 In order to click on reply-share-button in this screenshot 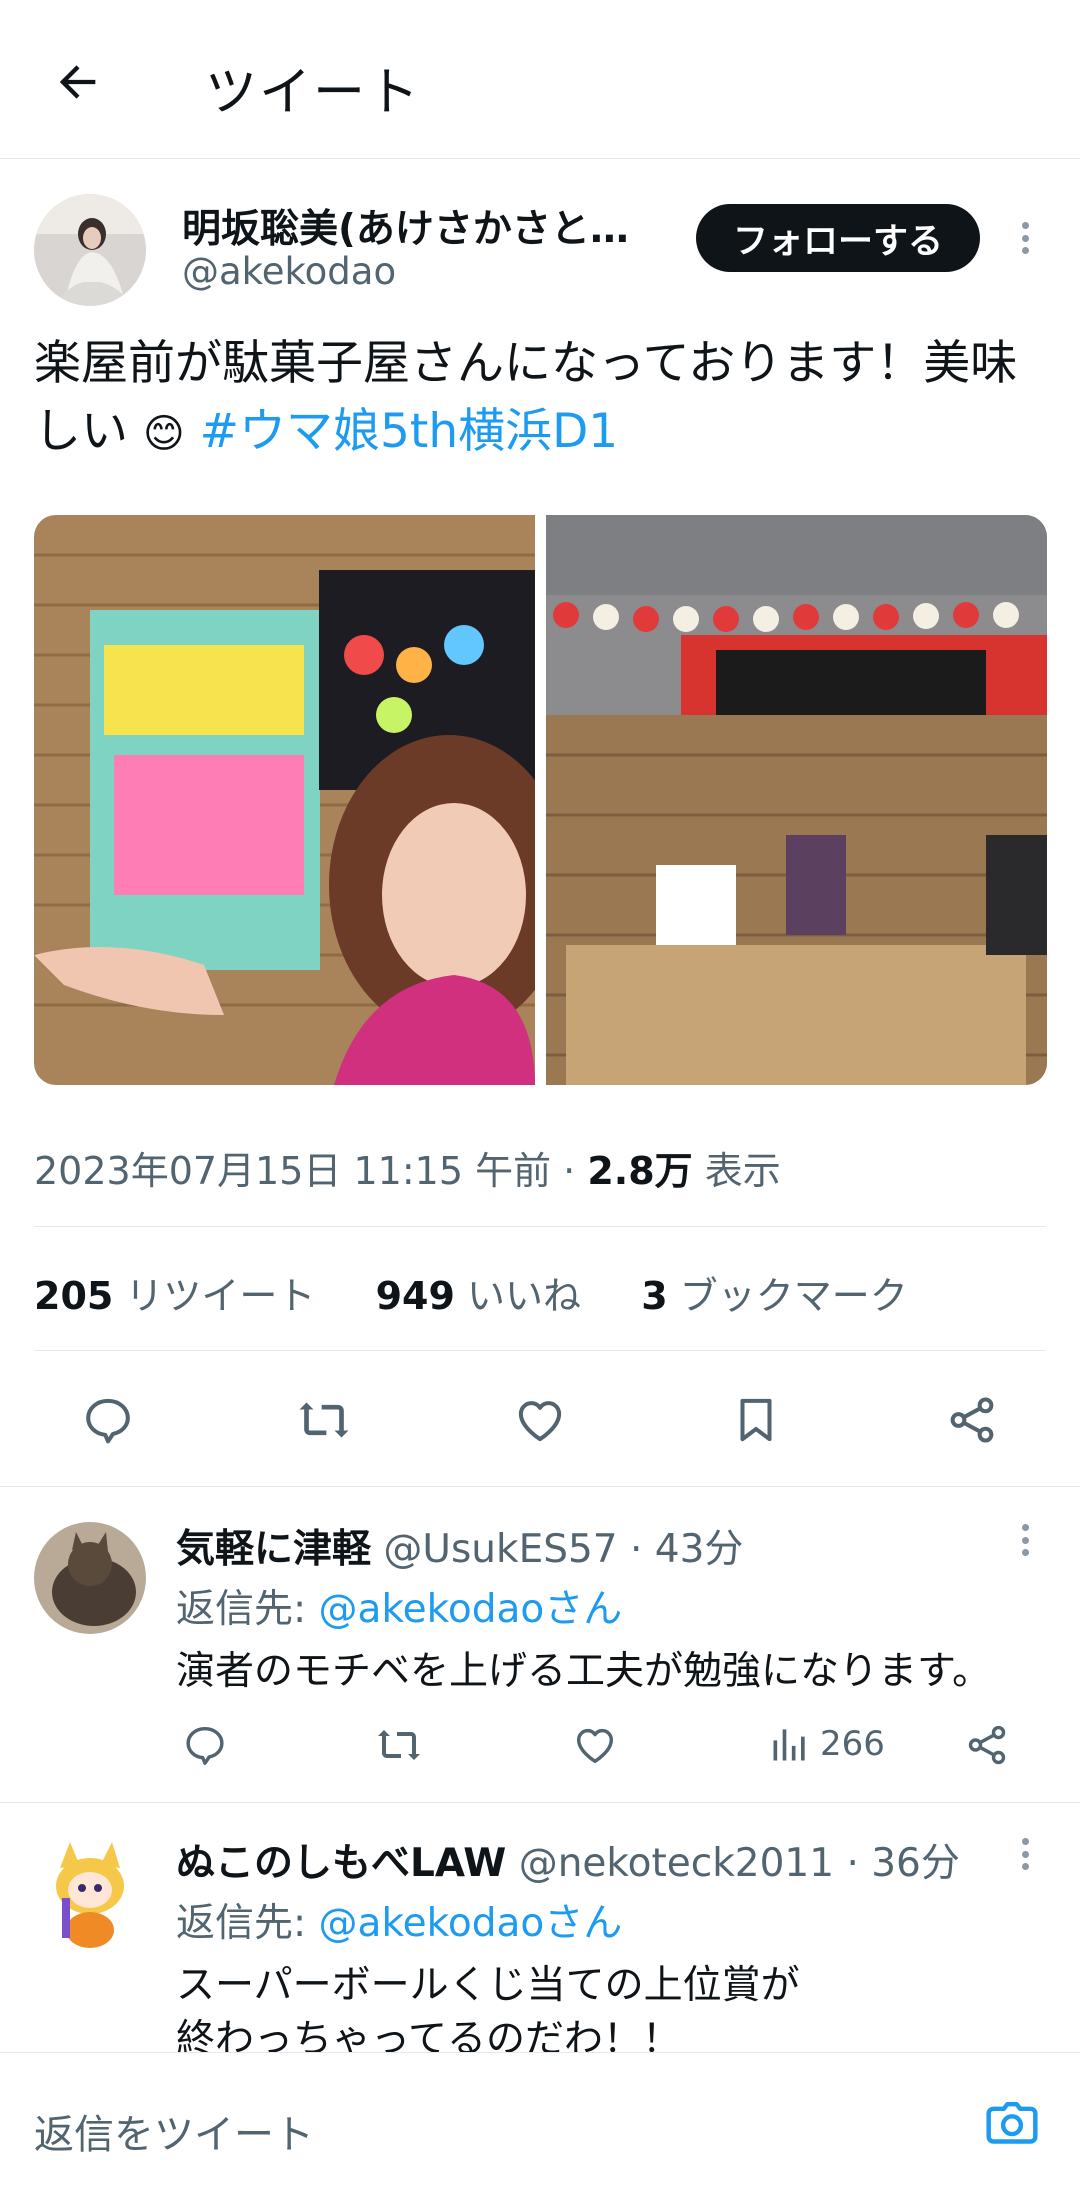, I will do `click(987, 1745)`.